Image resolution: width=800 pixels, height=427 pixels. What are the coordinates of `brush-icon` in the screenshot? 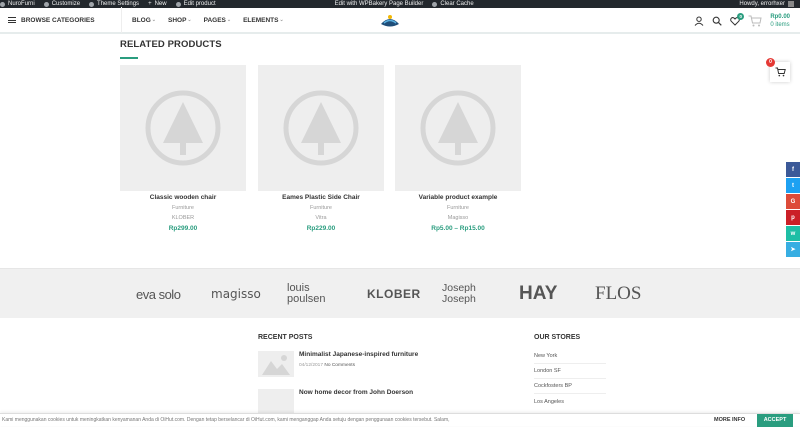 It's located at (46, 4).